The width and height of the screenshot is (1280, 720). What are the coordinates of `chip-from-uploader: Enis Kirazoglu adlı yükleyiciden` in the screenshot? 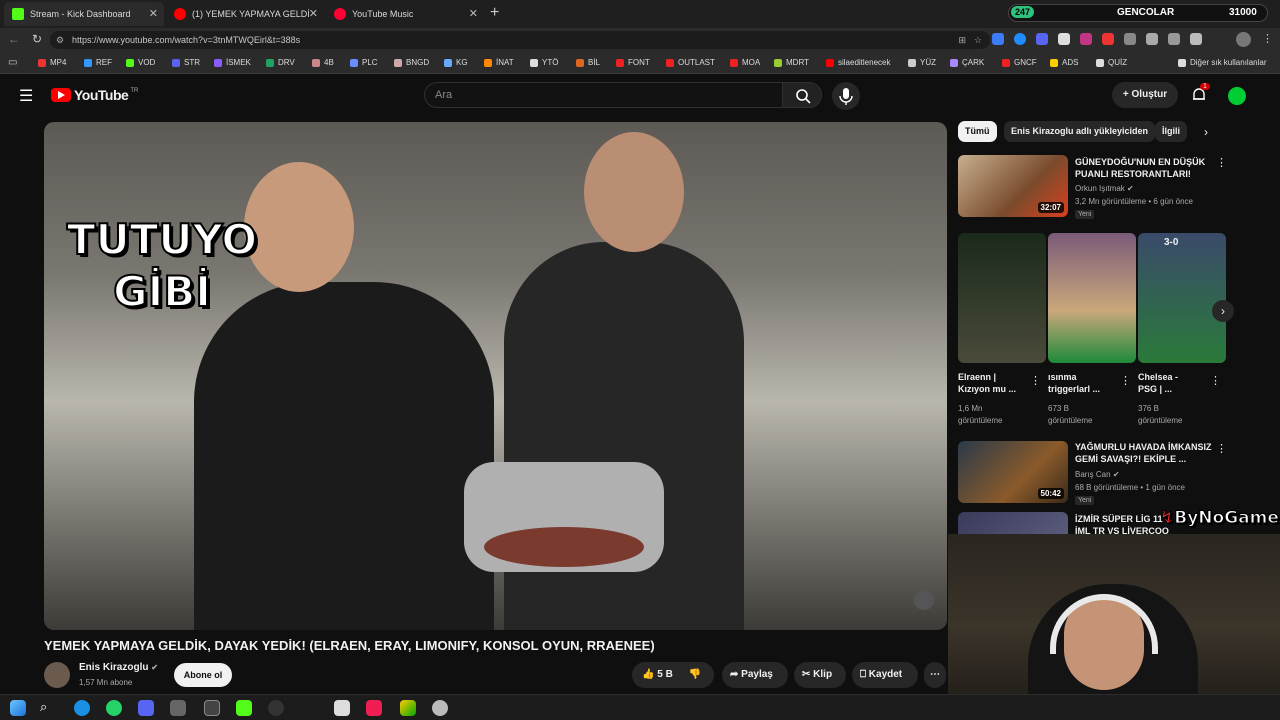 It's located at (1080, 131).